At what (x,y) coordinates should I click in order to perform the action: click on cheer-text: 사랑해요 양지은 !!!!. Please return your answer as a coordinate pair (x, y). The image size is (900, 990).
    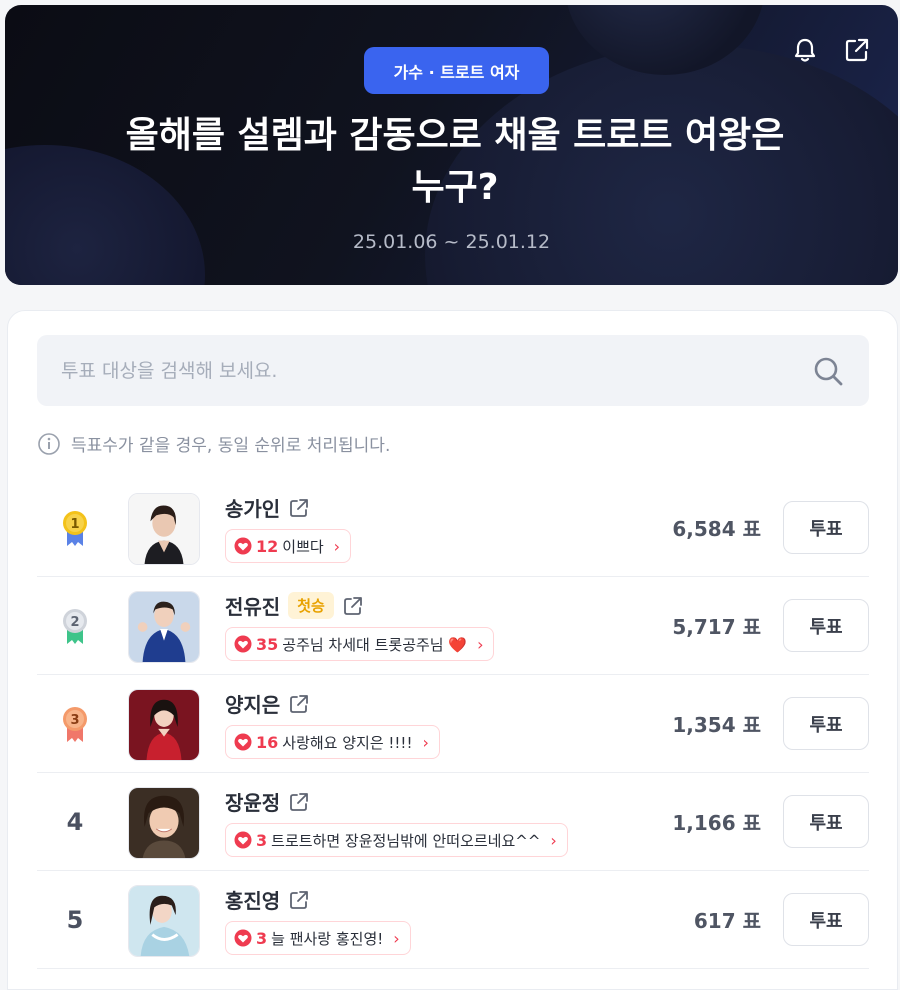
    Looking at the image, I should click on (347, 742).